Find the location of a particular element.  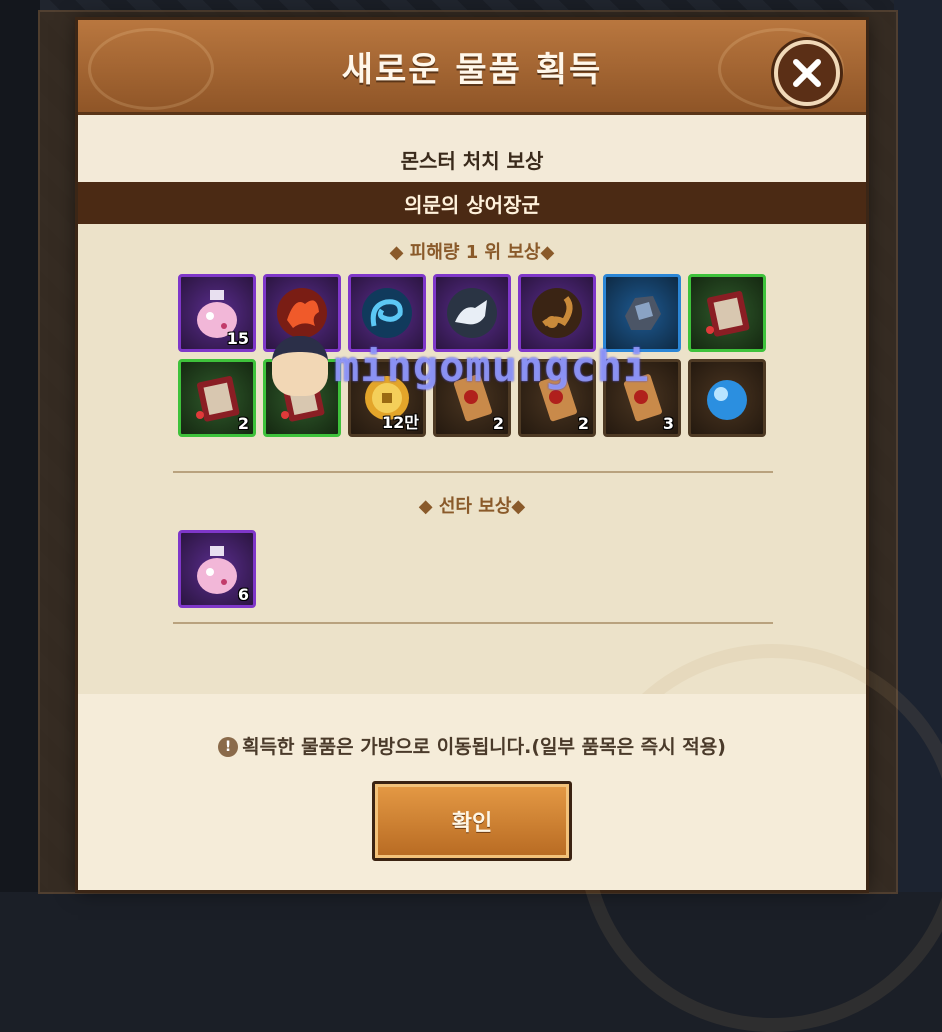

watermark: mingomungchi is located at coordinates (460, 366).